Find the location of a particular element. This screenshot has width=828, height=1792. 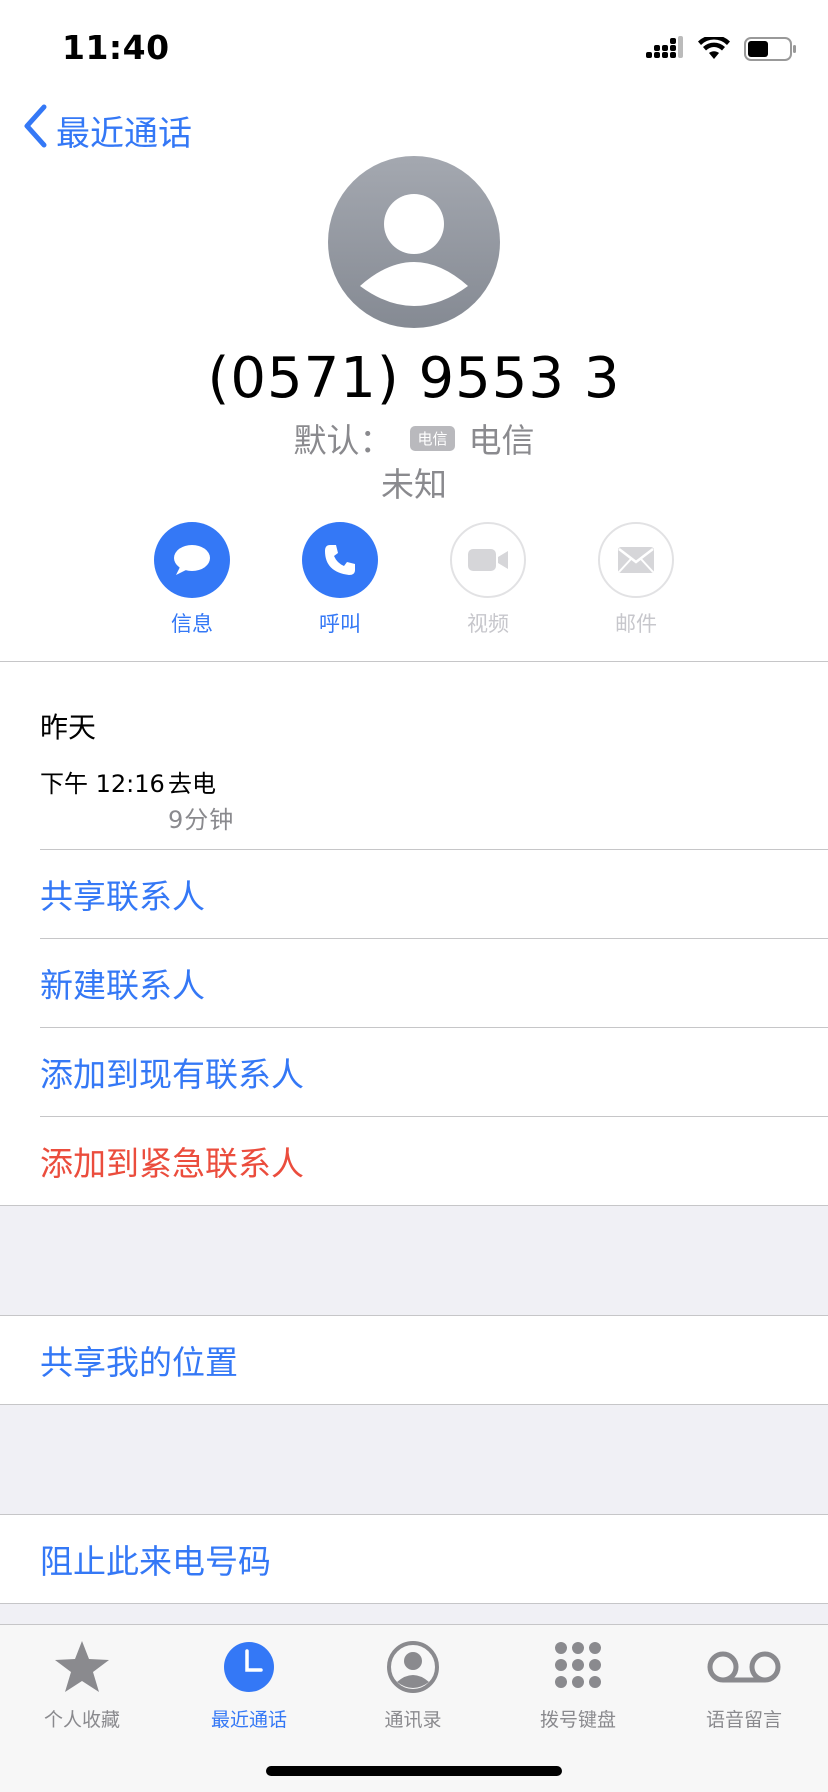

status-time: 11:40 is located at coordinates (116, 47).